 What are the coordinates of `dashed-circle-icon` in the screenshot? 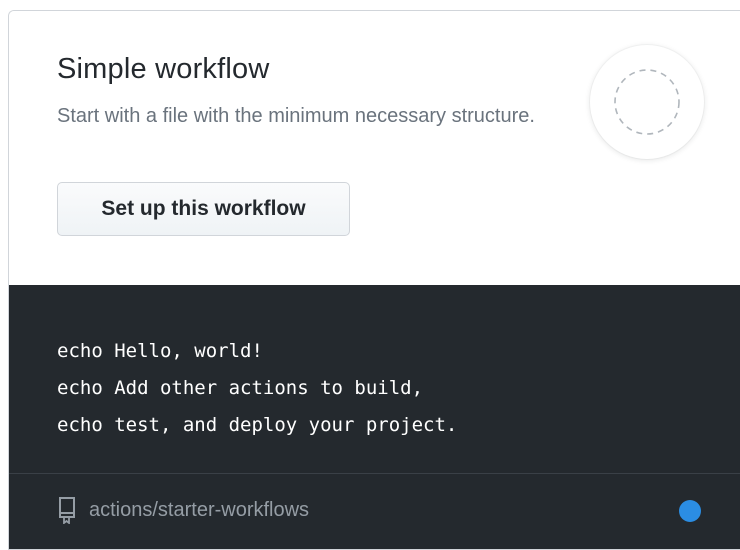 It's located at (647, 102).